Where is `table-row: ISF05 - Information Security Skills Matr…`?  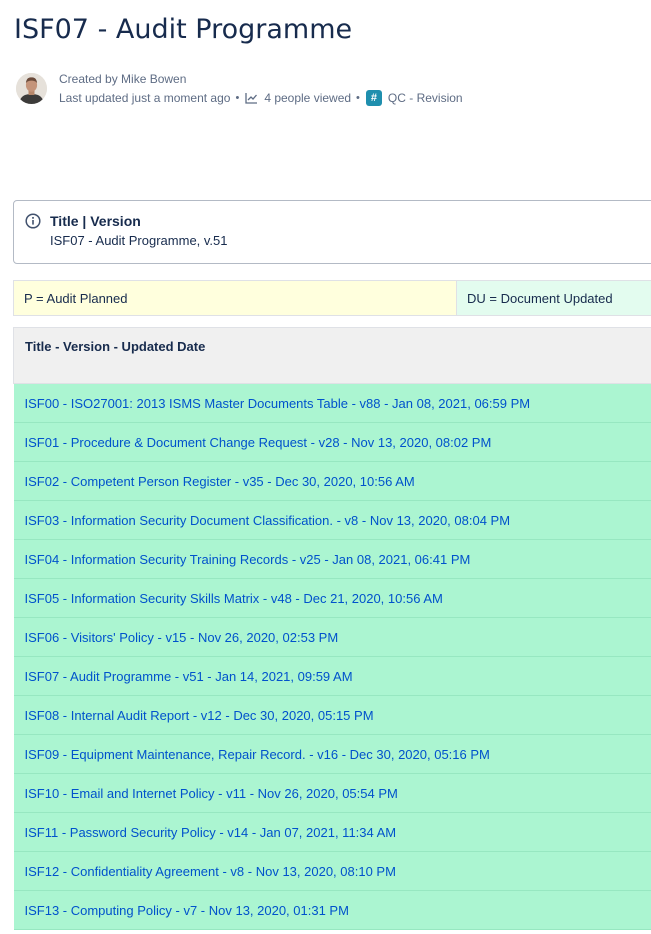
table-row: ISF05 - Information Security Skills Matr… is located at coordinates (332, 598).